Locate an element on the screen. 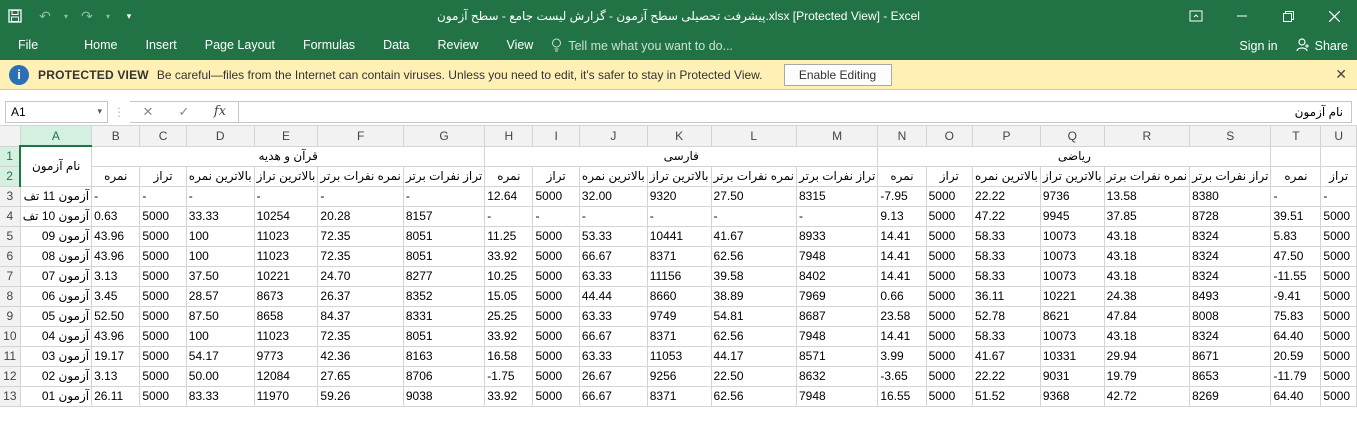 The image size is (1357, 424). data-cell: 33.92 is located at coordinates (509, 336).